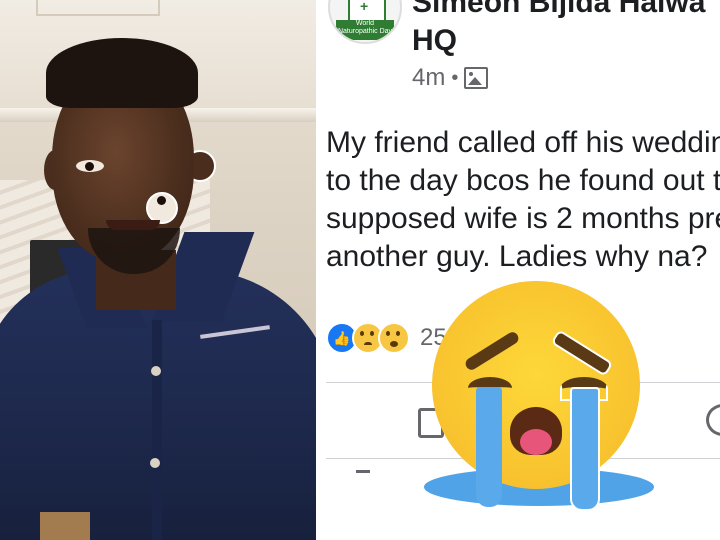 This screenshot has height=540, width=720. I want to click on emoji-tongue, so click(536, 442).